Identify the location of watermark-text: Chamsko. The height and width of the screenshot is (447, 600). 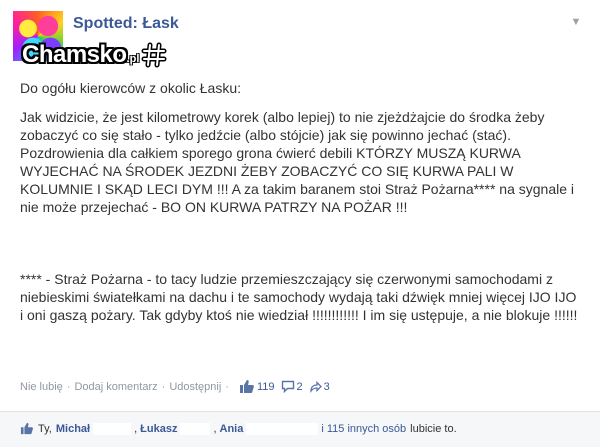
(74, 54).